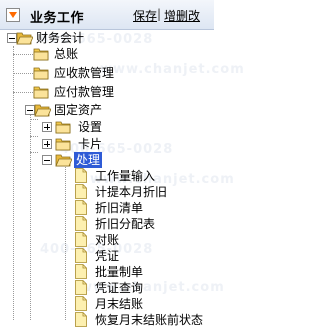 This screenshot has width=320, height=328. What do you see at coordinates (125, 224) in the screenshot?
I see `tree-leaf-label: 折旧分配表` at bounding box center [125, 224].